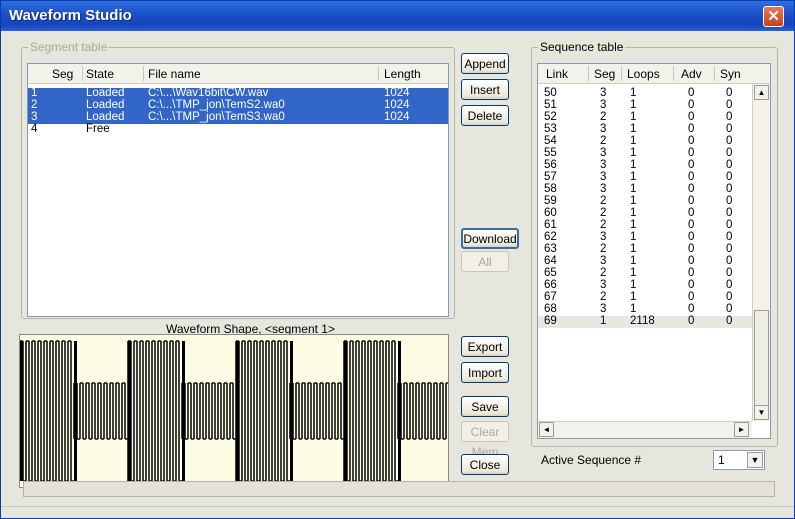 This screenshot has width=795, height=519. What do you see at coordinates (550, 105) in the screenshot?
I see `cell-link: 51` at bounding box center [550, 105].